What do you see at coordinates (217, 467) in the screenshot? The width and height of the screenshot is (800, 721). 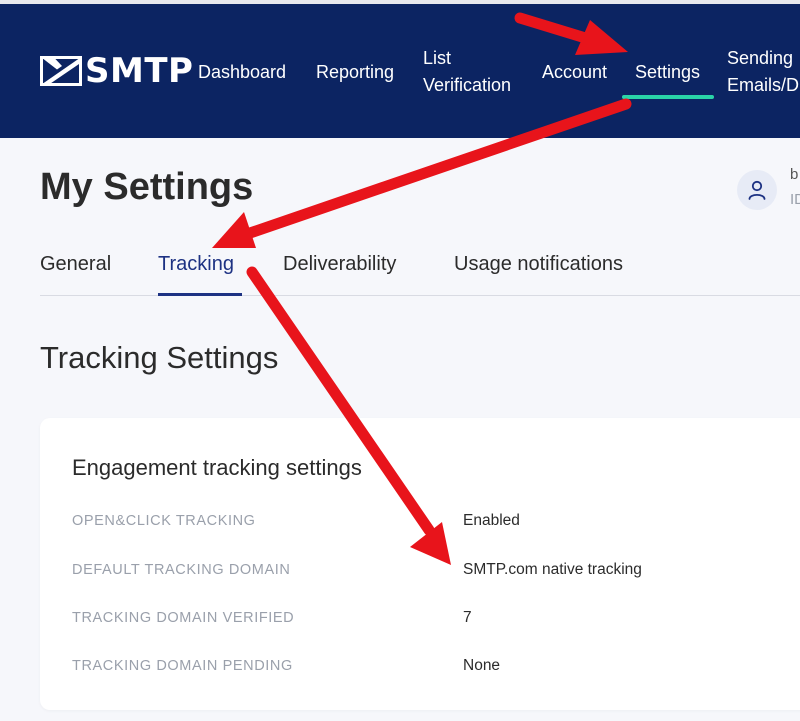 I see `card-title: Engagement tracking settings` at bounding box center [217, 467].